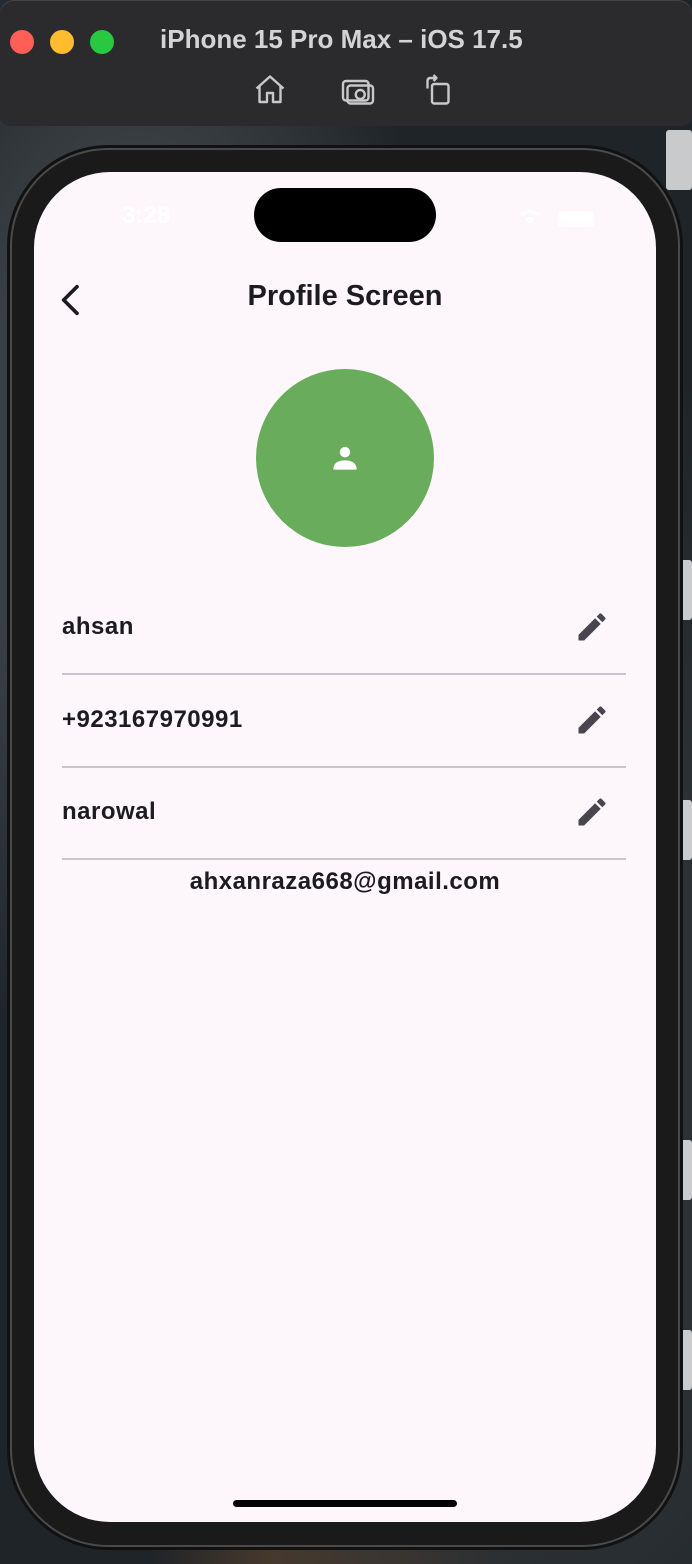  Describe the element at coordinates (270, 90) in the screenshot. I see `home-icon` at that location.